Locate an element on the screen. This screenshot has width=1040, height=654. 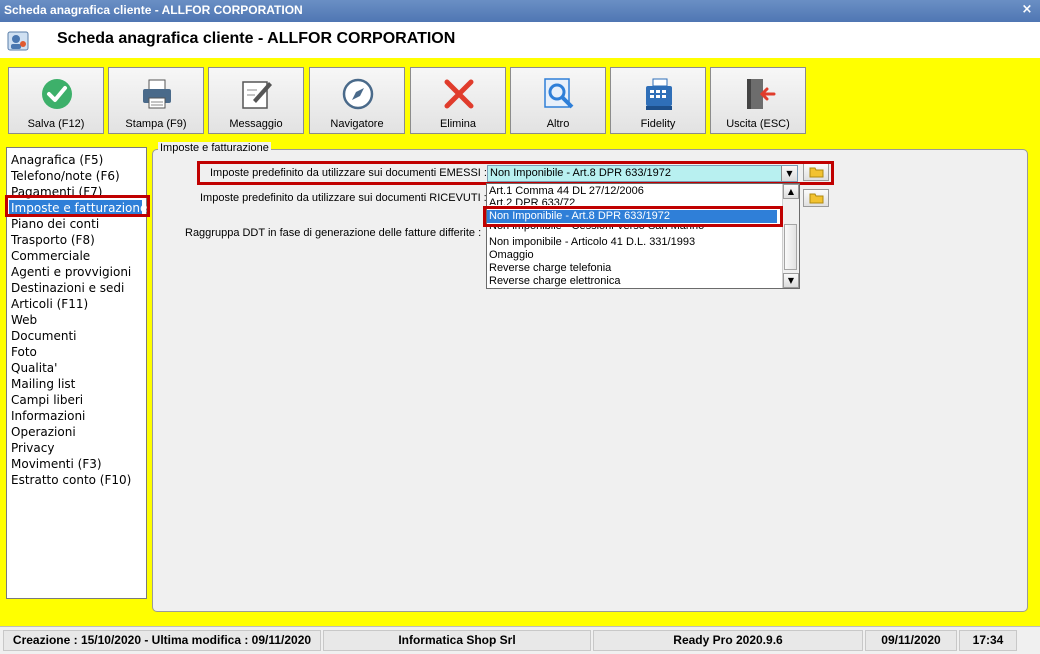
printer-icon is located at coordinates (157, 94).